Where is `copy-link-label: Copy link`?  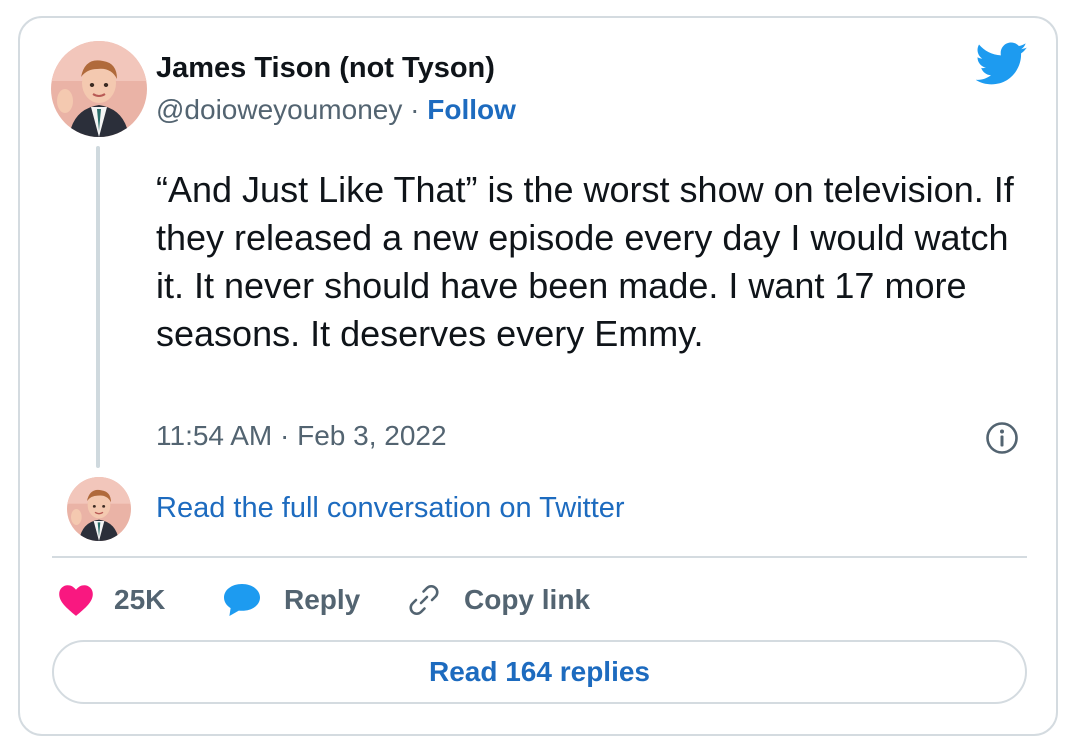
copy-link-label: Copy link is located at coordinates (527, 599).